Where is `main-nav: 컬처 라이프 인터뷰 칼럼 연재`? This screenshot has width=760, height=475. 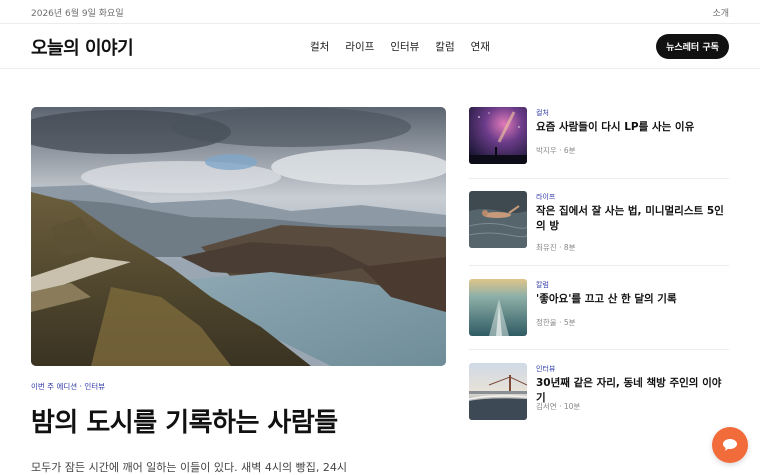
main-nav: 컬처 라이프 인터뷰 칼럼 연재 is located at coordinates (400, 46).